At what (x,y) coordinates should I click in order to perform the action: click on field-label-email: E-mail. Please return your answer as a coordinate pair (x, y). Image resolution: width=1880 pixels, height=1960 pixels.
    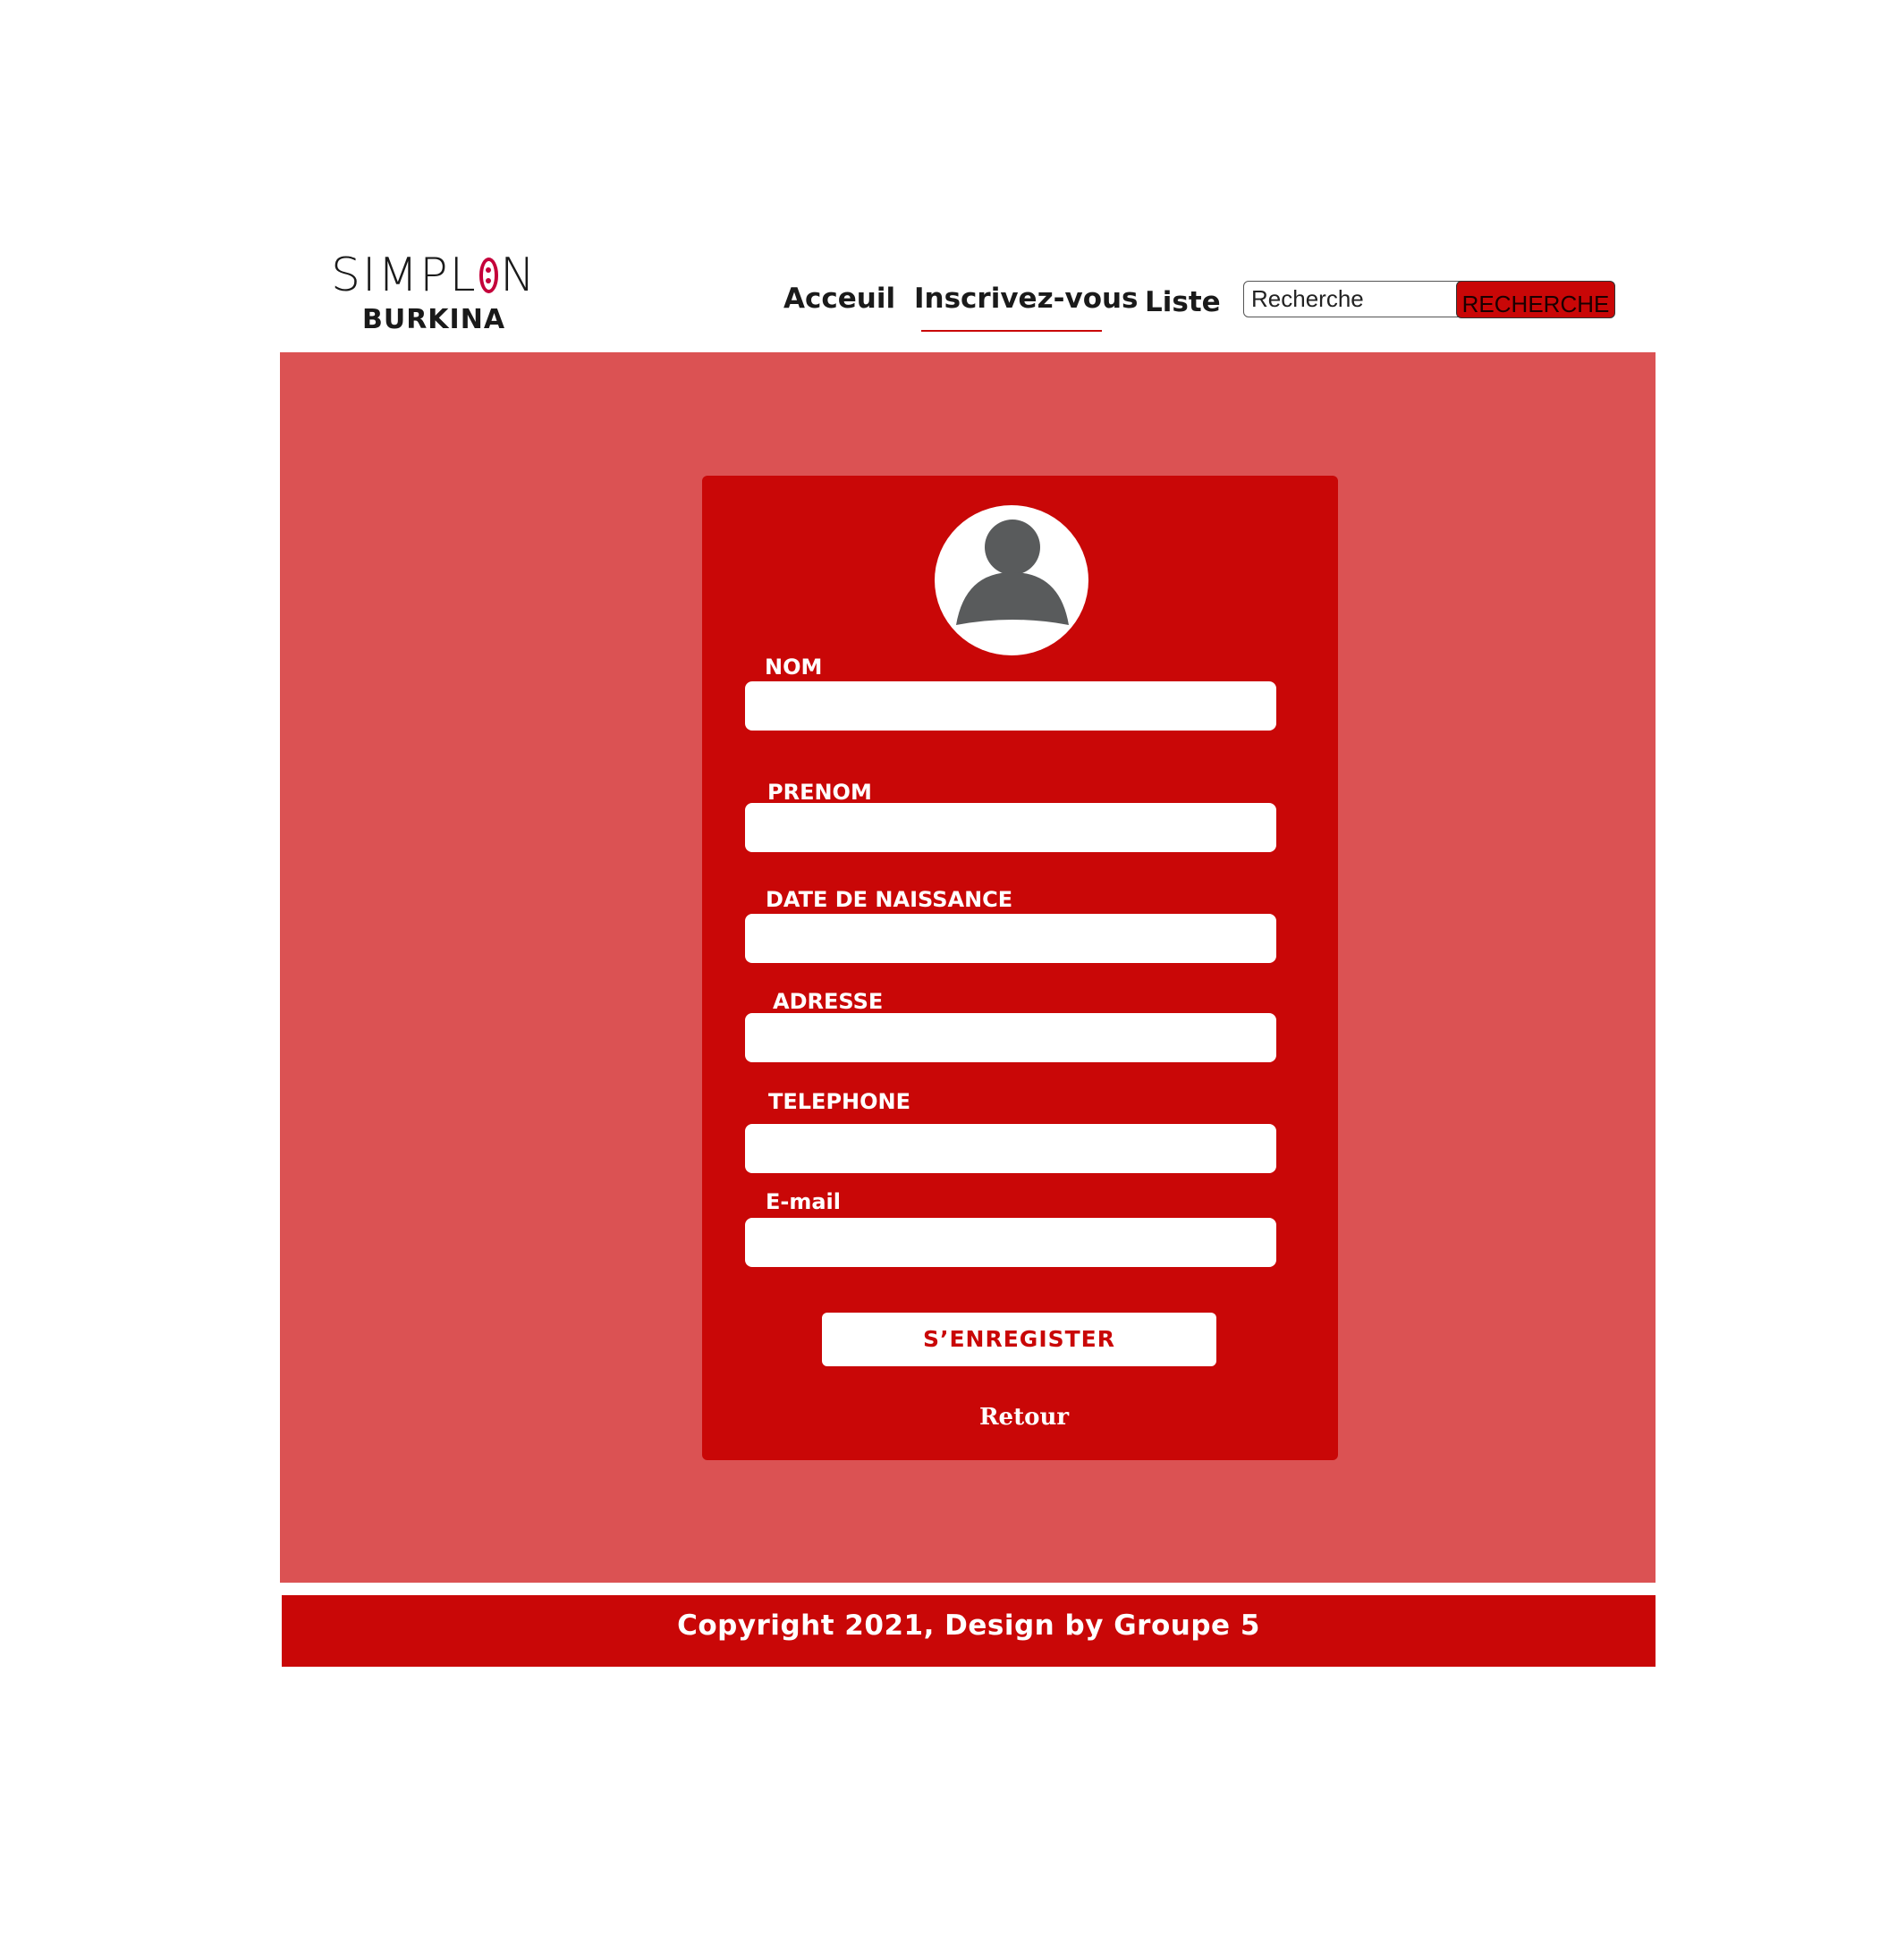
    Looking at the image, I should click on (804, 1202).